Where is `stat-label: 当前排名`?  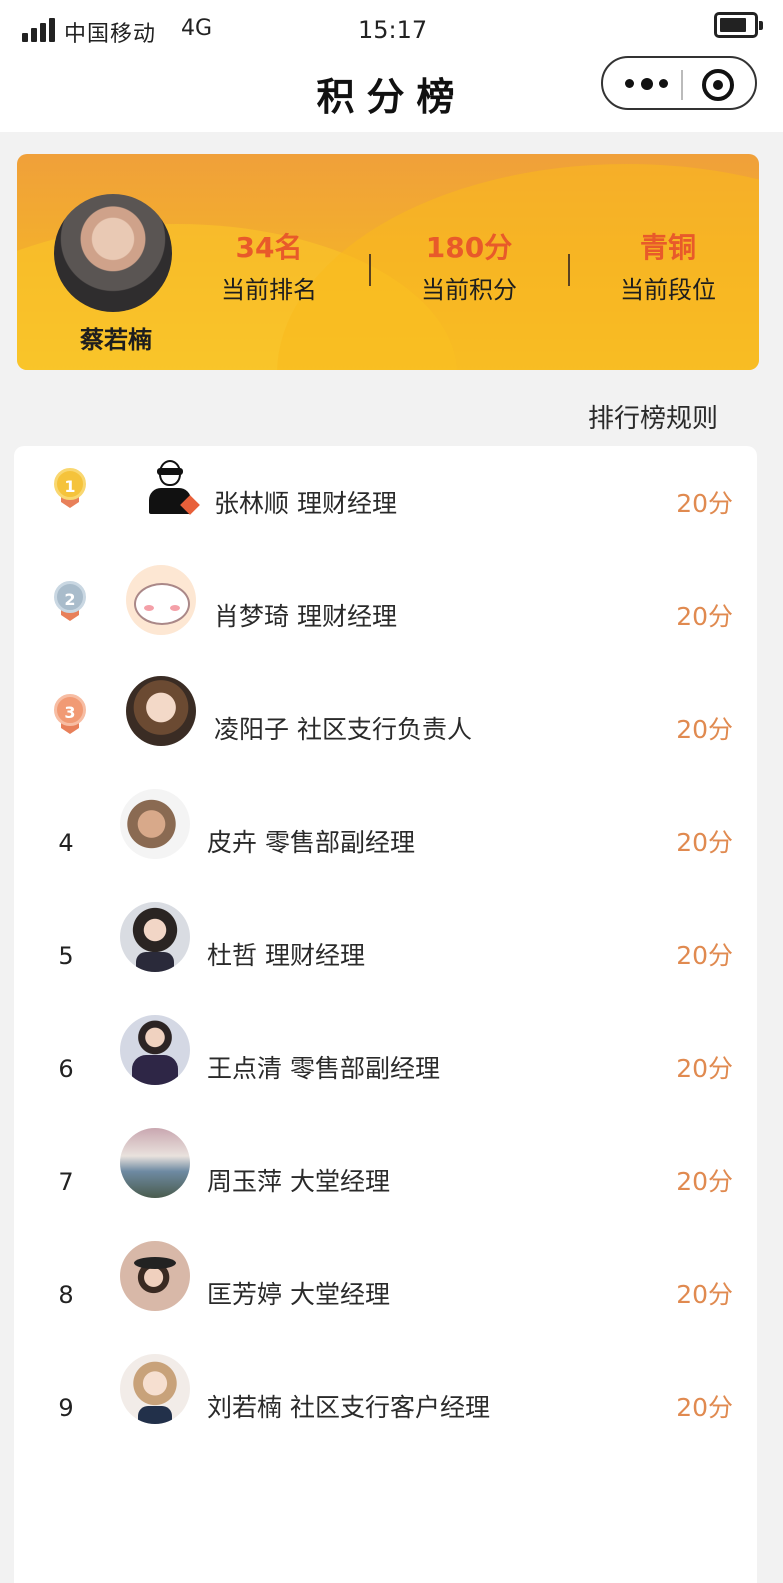 stat-label: 当前排名 is located at coordinates (269, 290).